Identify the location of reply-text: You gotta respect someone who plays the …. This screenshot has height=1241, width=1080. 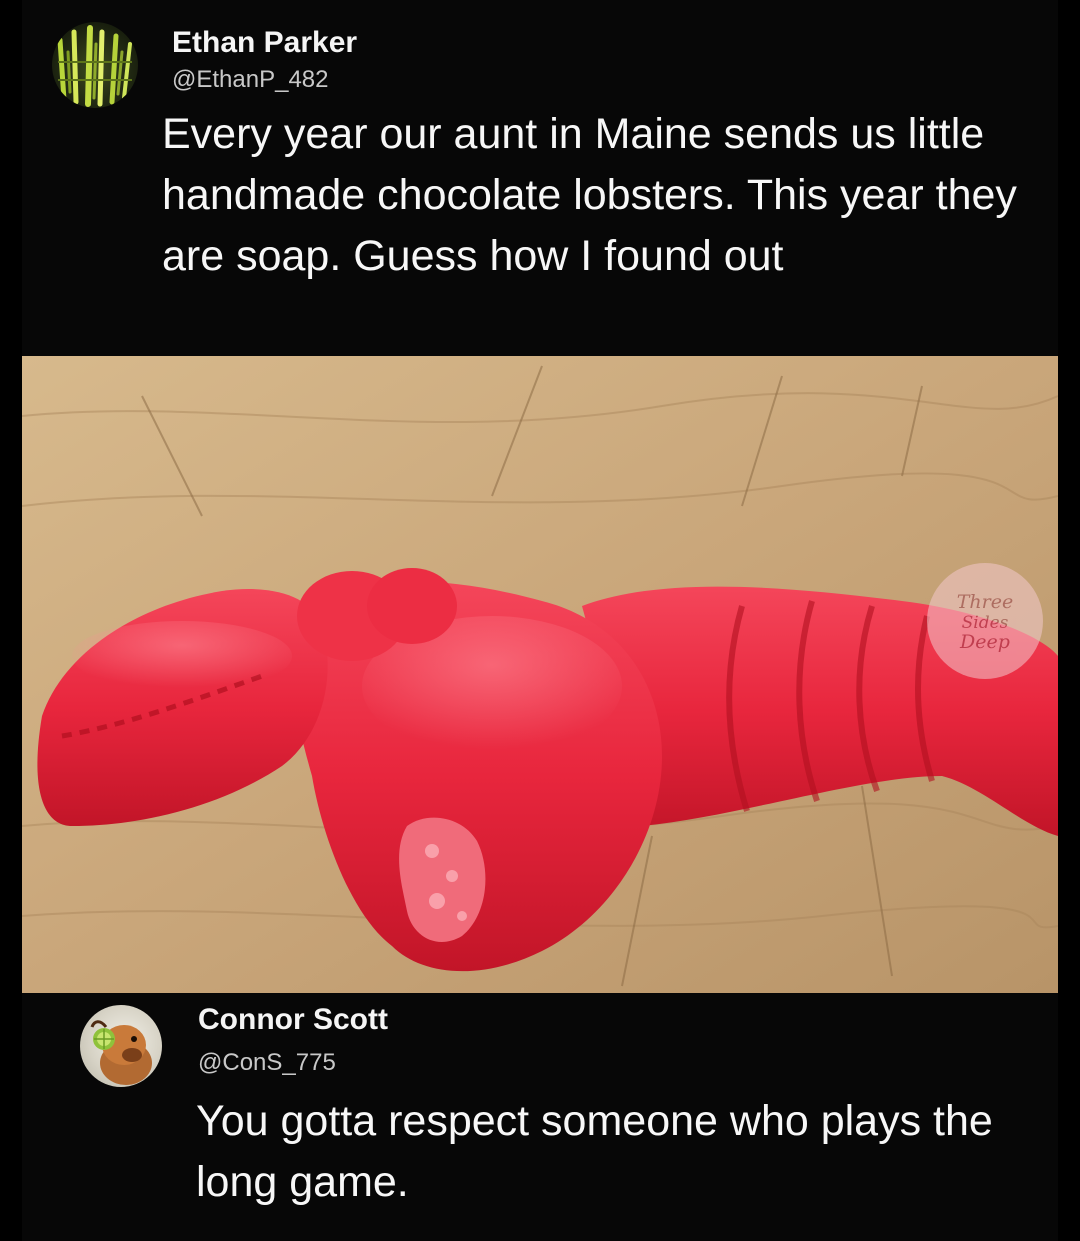
(594, 1151).